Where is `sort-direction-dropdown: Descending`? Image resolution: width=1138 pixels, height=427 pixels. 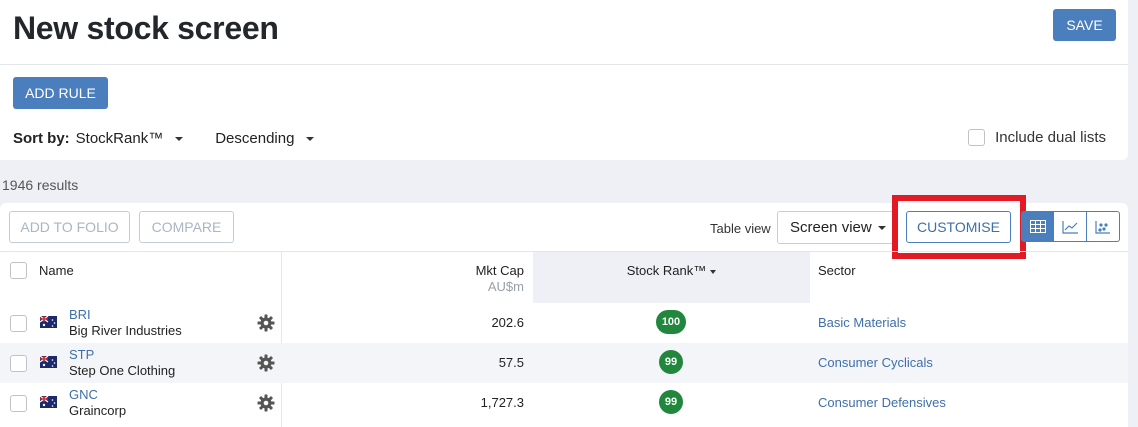 sort-direction-dropdown: Descending is located at coordinates (265, 138).